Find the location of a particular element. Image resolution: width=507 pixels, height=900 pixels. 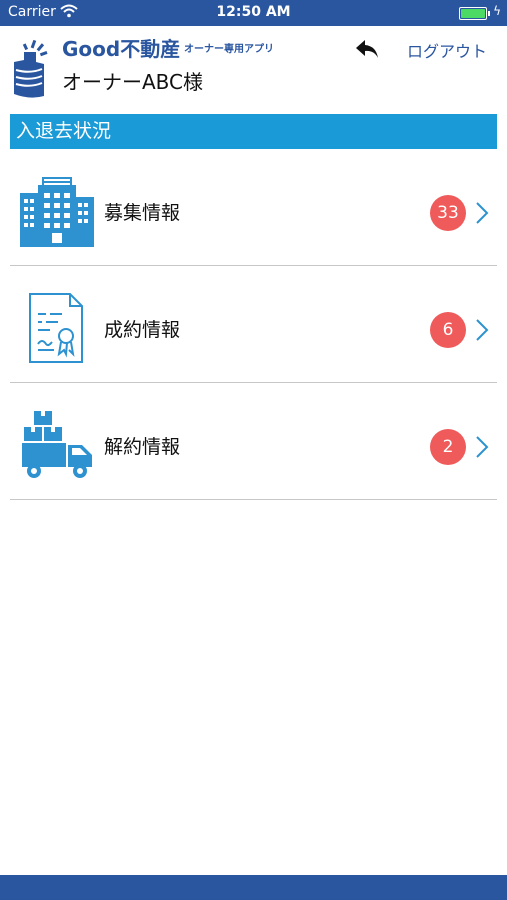

app-logo-icon is located at coordinates (31, 68).